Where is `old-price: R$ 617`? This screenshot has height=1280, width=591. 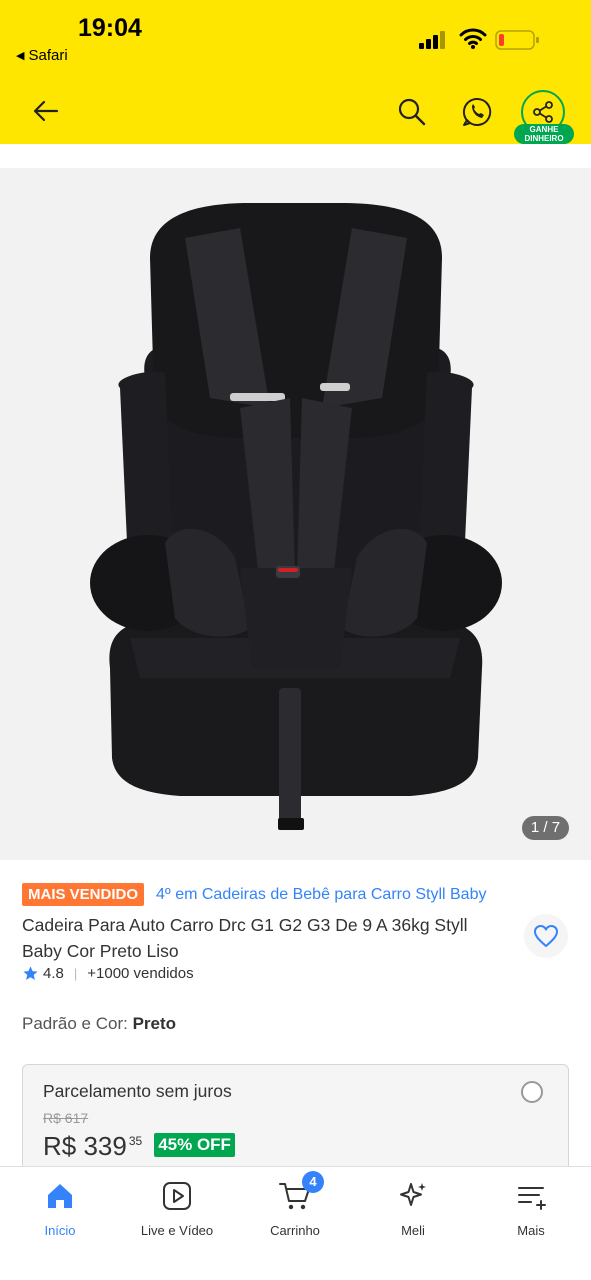 old-price: R$ 617 is located at coordinates (66, 1118).